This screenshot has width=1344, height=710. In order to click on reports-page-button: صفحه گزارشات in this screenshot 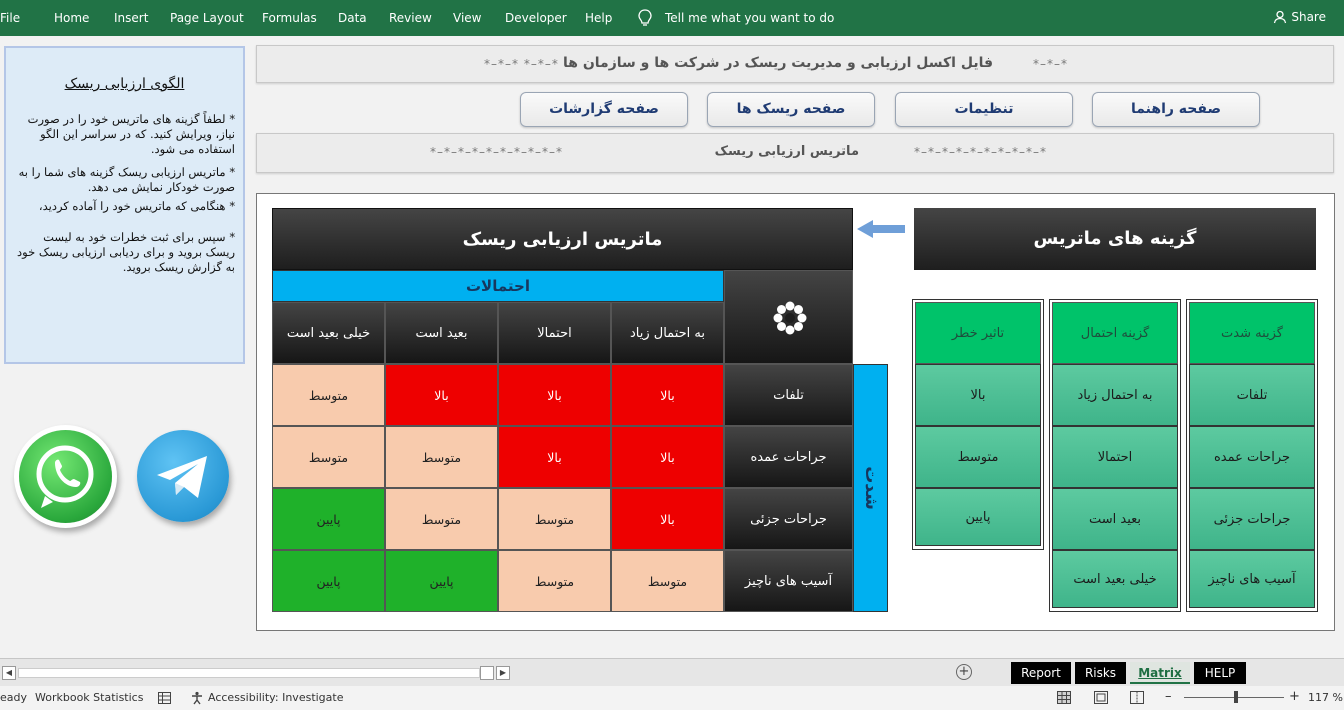, I will do `click(604, 109)`.